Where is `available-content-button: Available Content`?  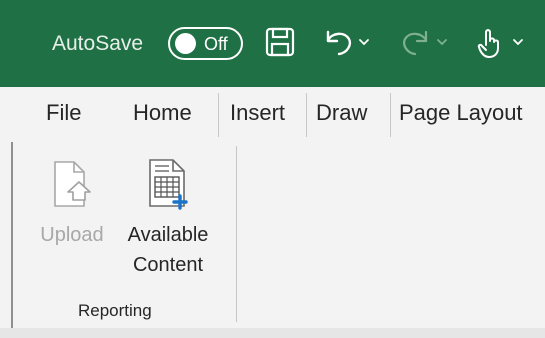
available-content-button: Available Content is located at coordinates (168, 219).